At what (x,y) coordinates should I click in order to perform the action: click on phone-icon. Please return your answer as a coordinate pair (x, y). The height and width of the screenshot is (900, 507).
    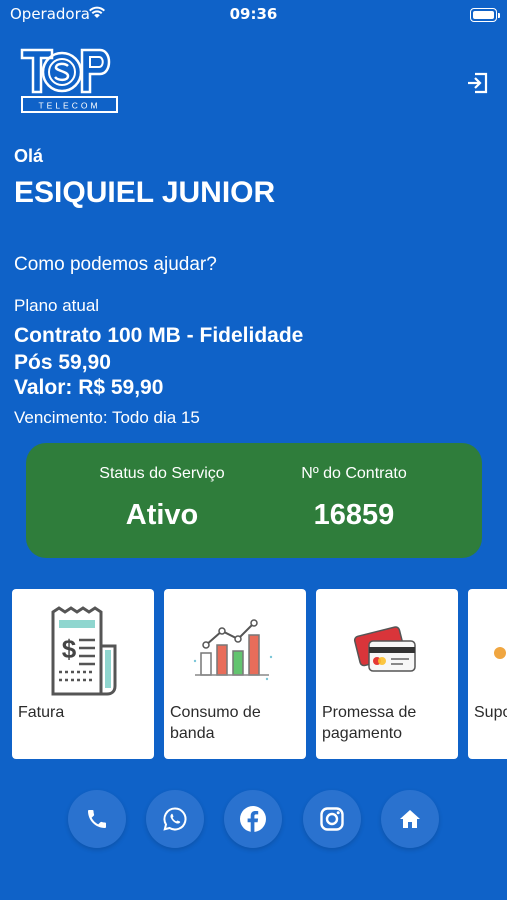
    Looking at the image, I should click on (97, 819).